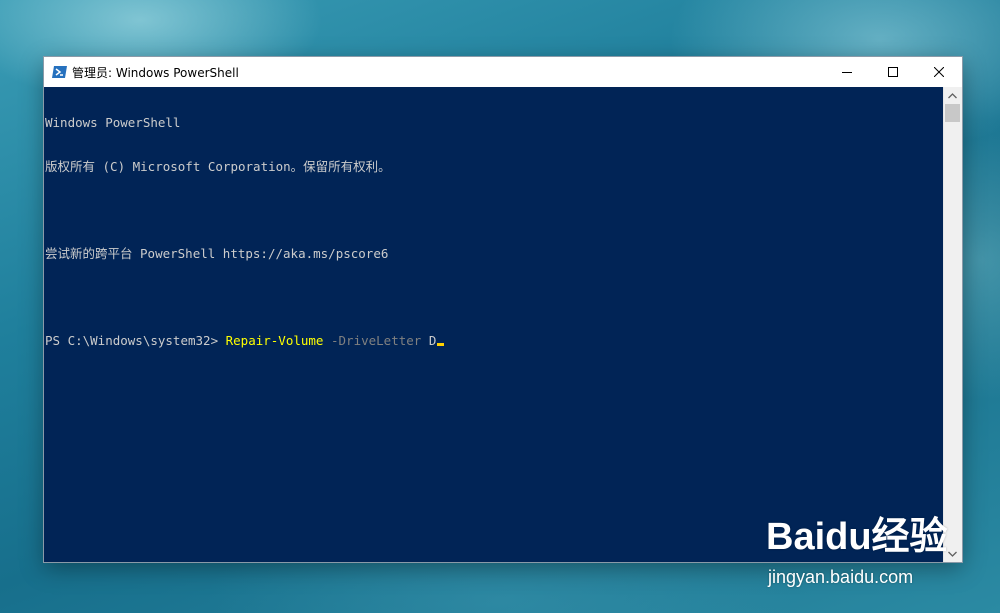 The height and width of the screenshot is (613, 1000). I want to click on caption-buttons, so click(893, 72).